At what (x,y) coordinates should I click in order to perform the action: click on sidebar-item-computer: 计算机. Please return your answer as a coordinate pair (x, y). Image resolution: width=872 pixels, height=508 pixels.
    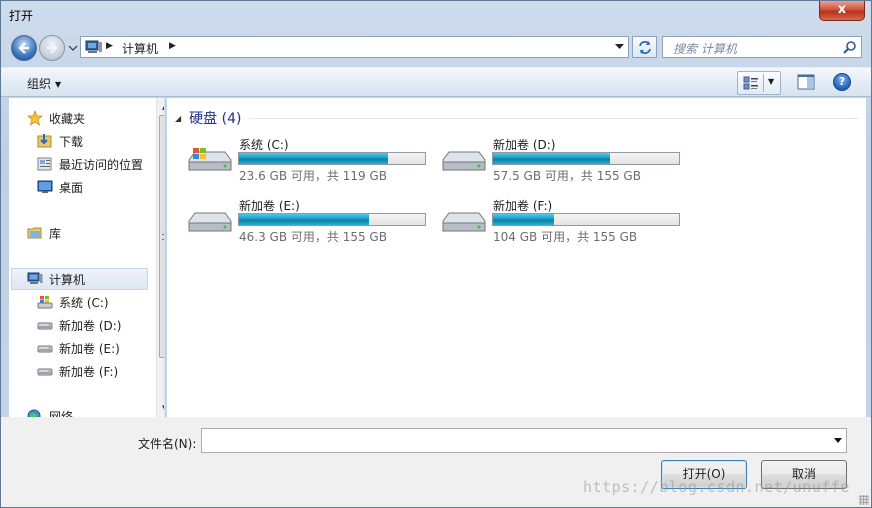
    Looking at the image, I should click on (79, 279).